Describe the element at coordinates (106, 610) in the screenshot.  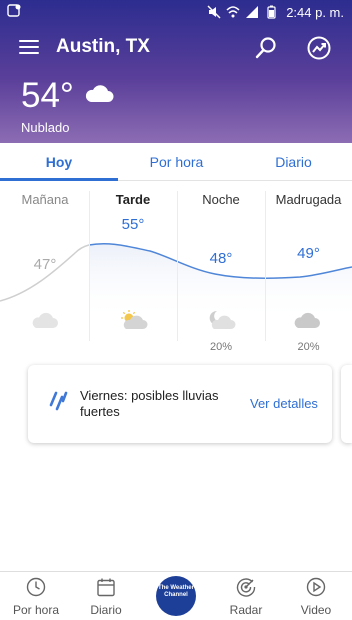
I see `nav-label: Diario` at that location.